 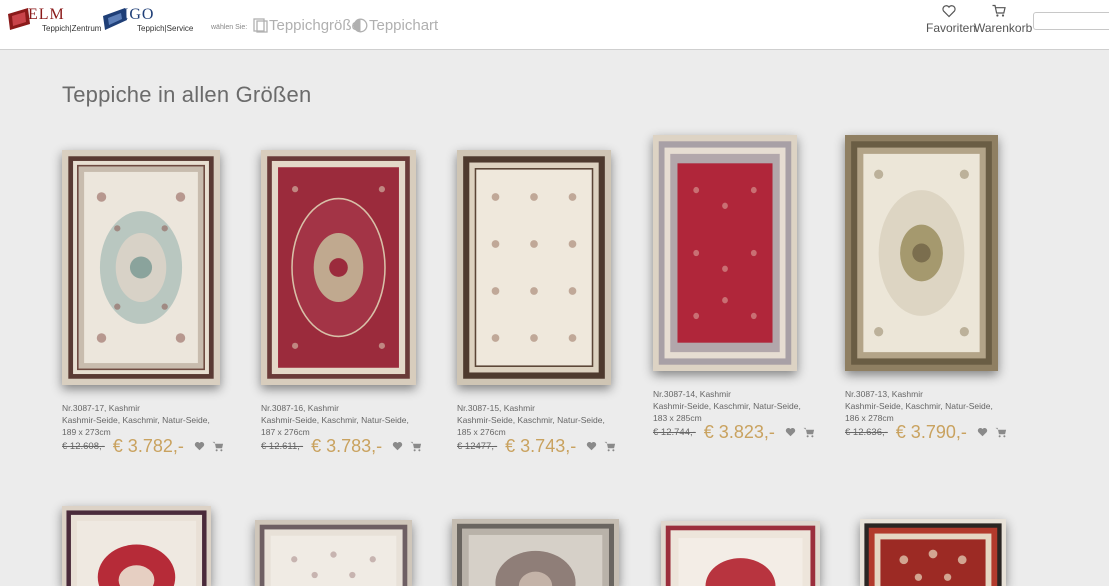 I want to click on sale-price: € 3.783,-, so click(x=347, y=446).